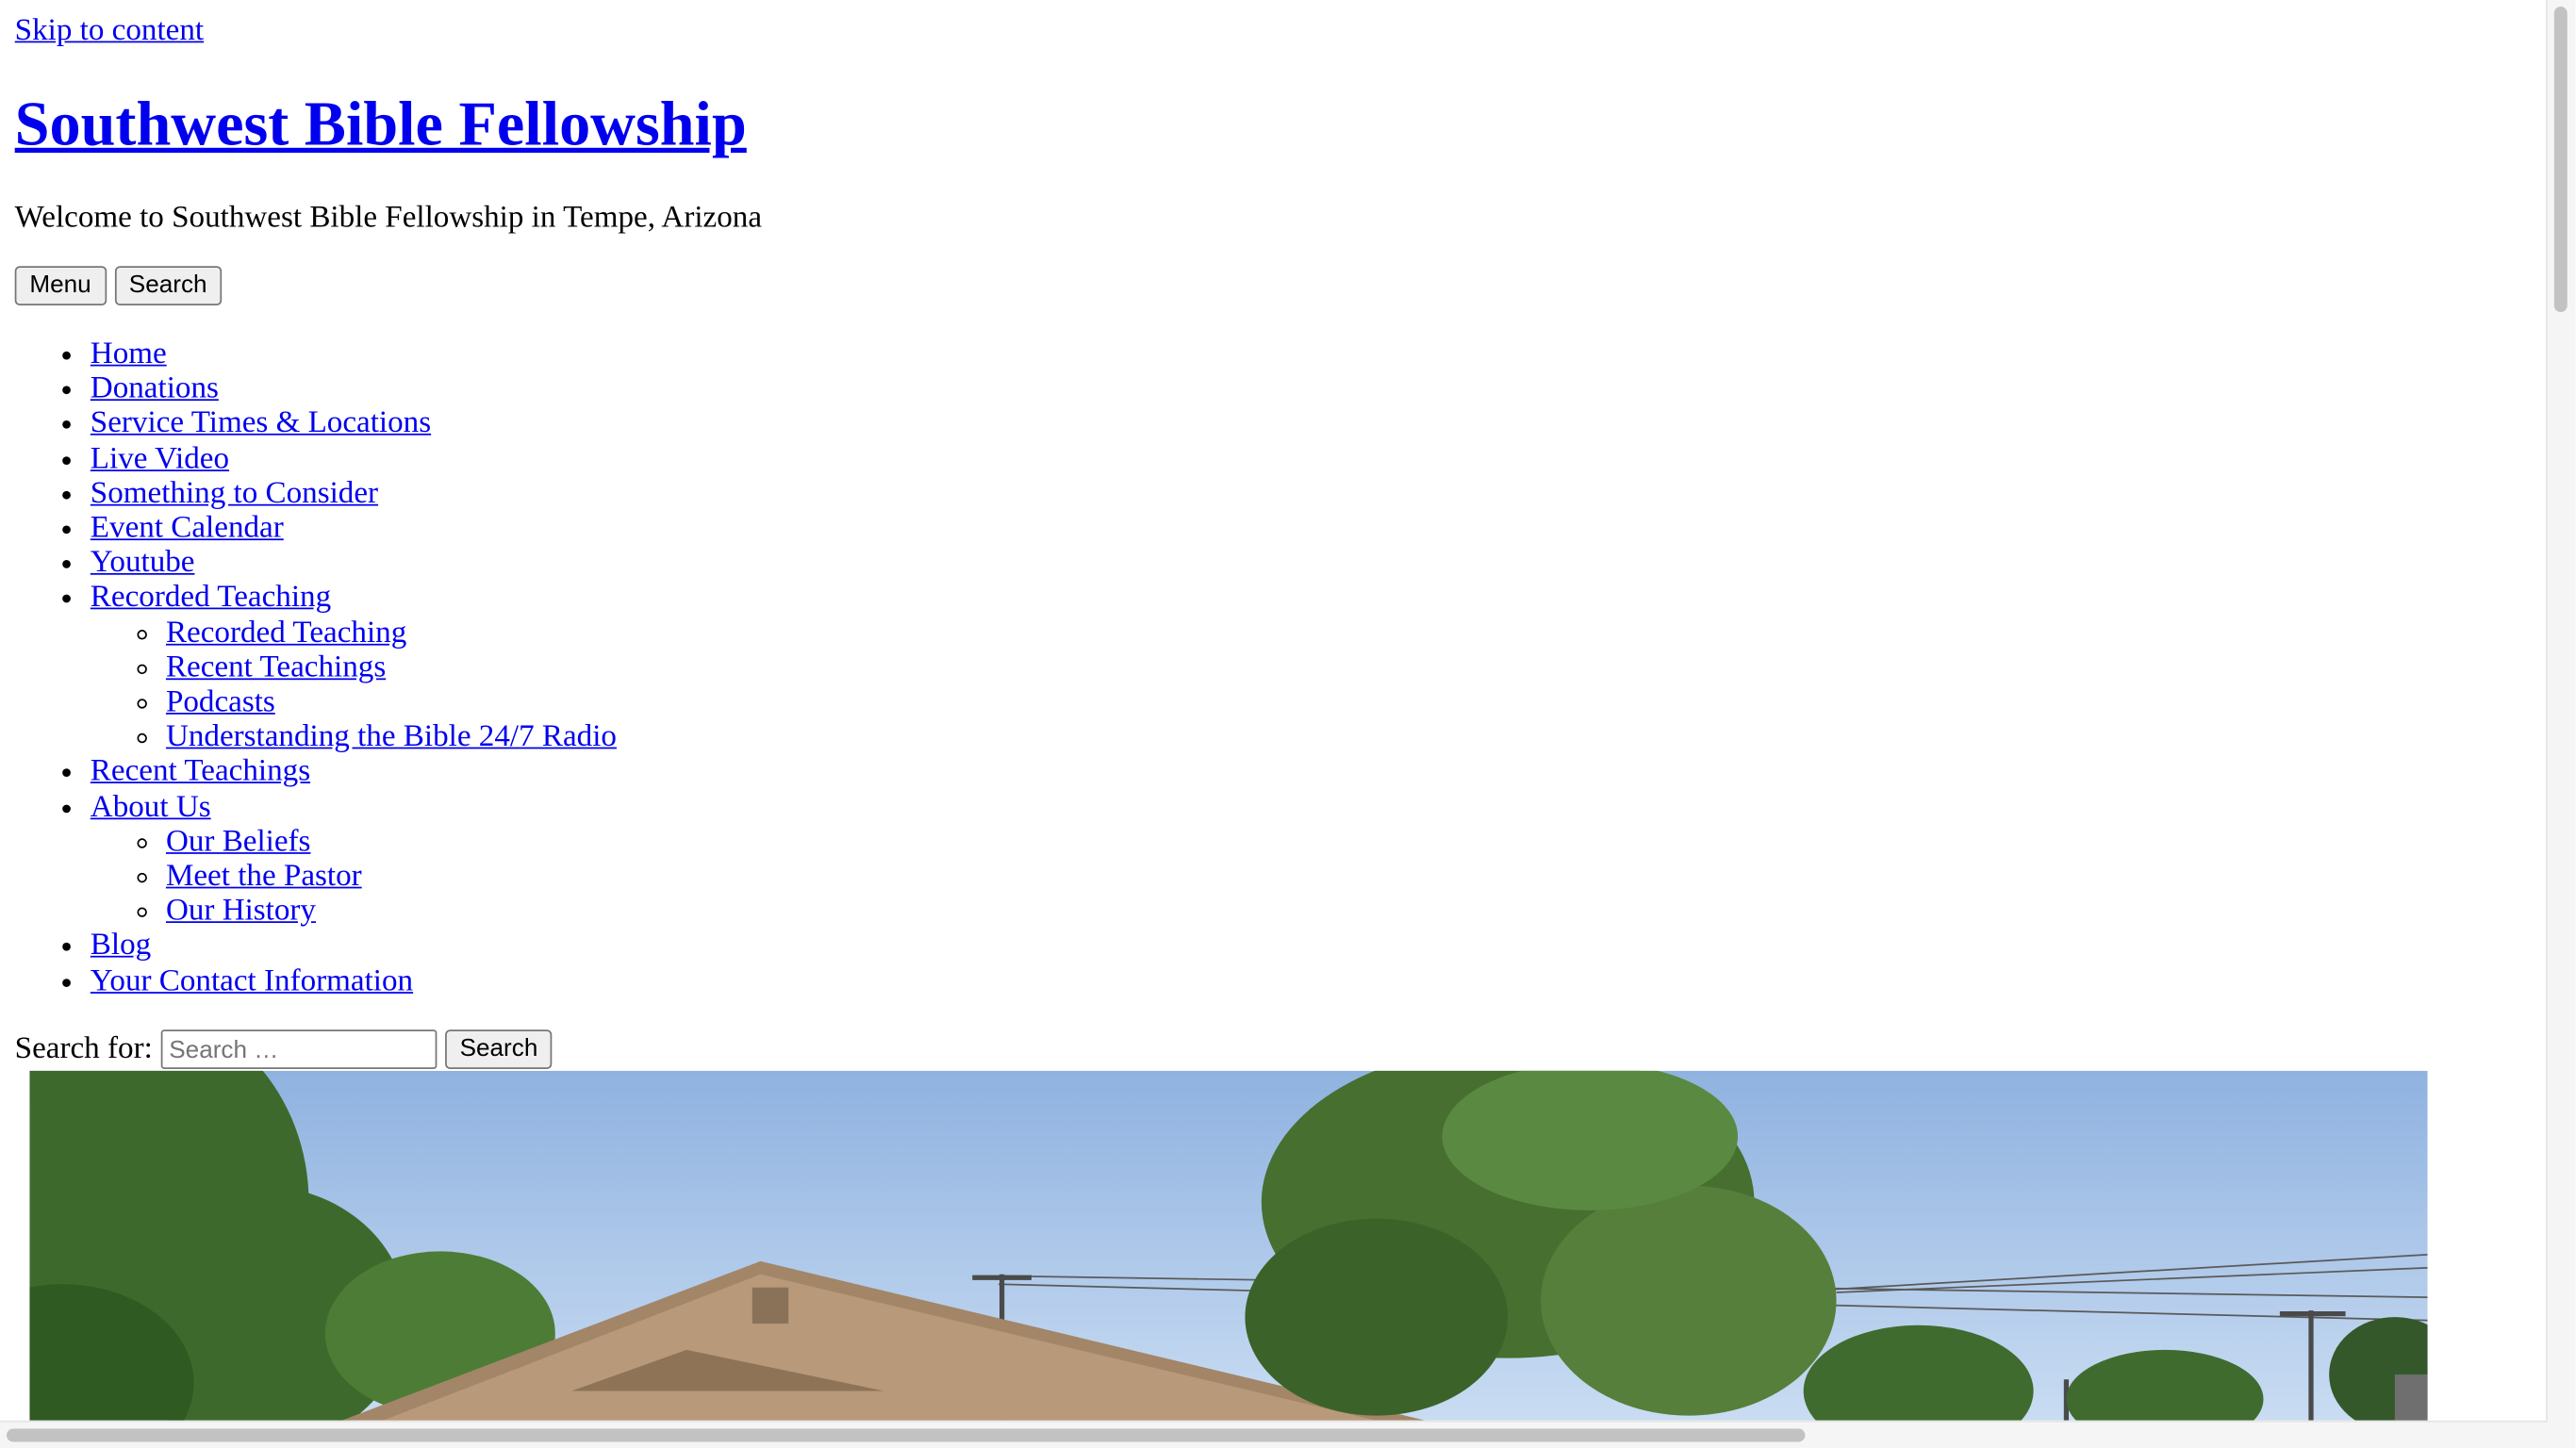 The width and height of the screenshot is (2576, 1448). I want to click on submenu-about-us: Our Beliefs Meet the Pastor Our History, so click(354, 876).